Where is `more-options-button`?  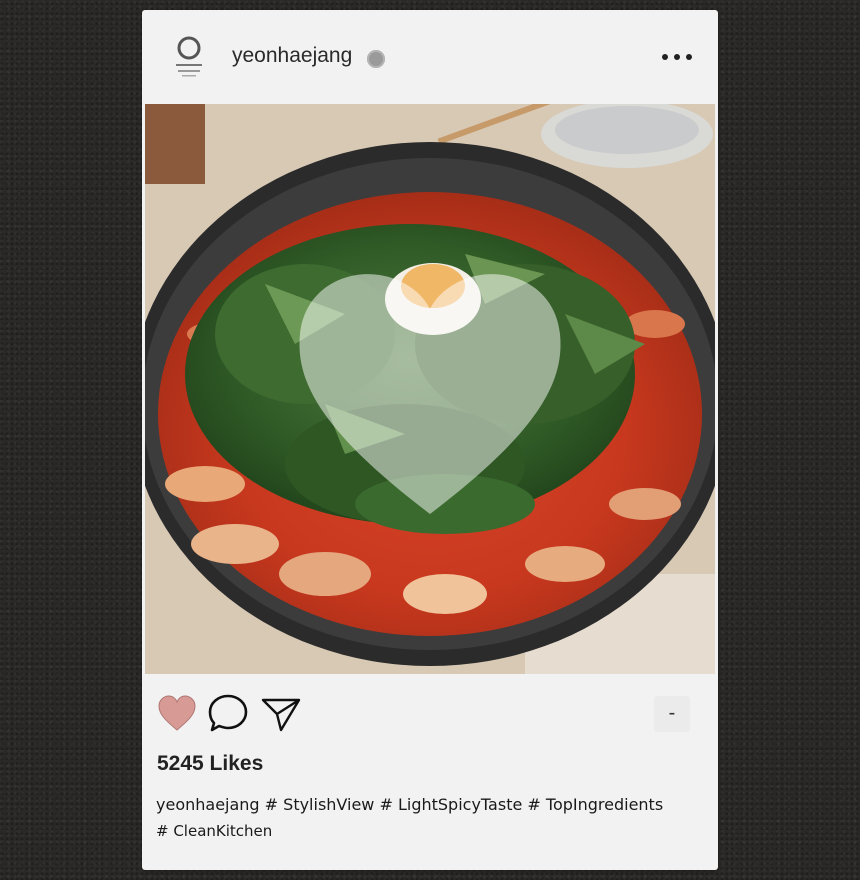
more-options-button is located at coordinates (677, 57).